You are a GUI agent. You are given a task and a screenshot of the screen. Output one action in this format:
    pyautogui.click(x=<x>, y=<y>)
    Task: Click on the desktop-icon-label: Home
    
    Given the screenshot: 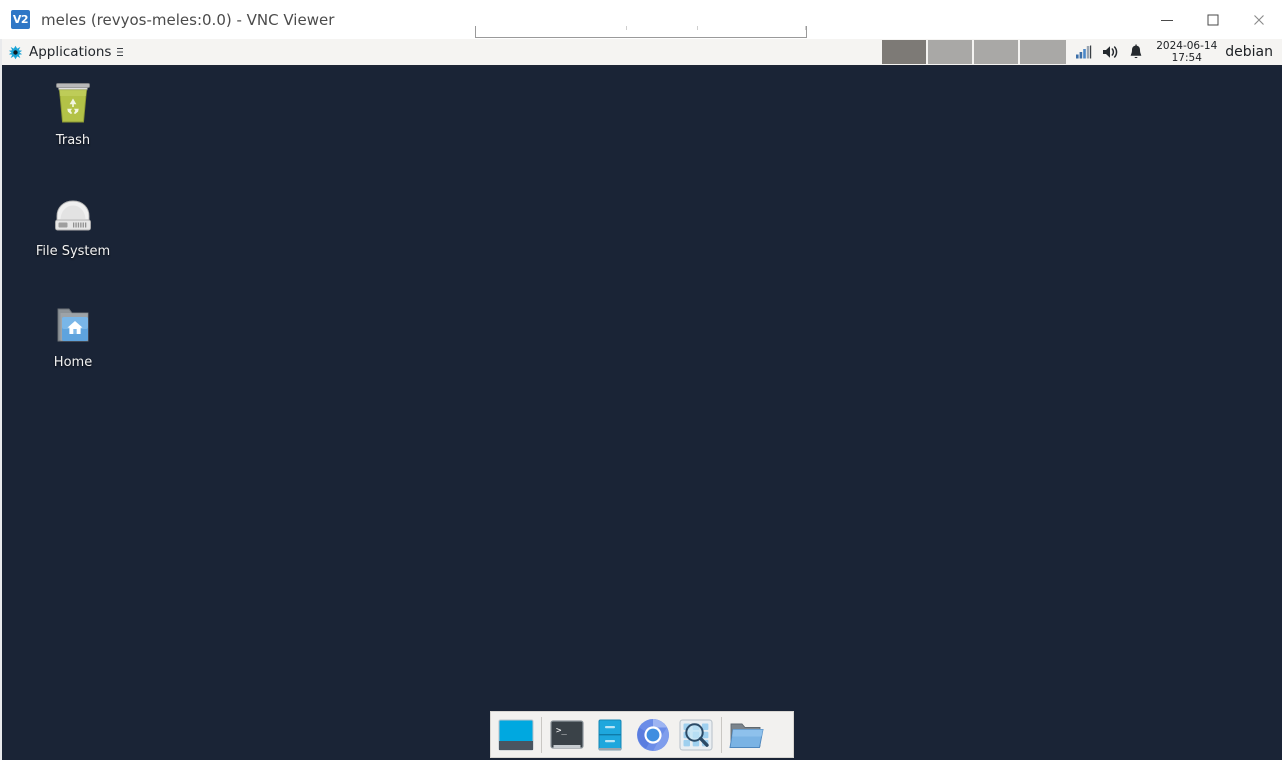 What is the action you would take?
    pyautogui.click(x=73, y=362)
    